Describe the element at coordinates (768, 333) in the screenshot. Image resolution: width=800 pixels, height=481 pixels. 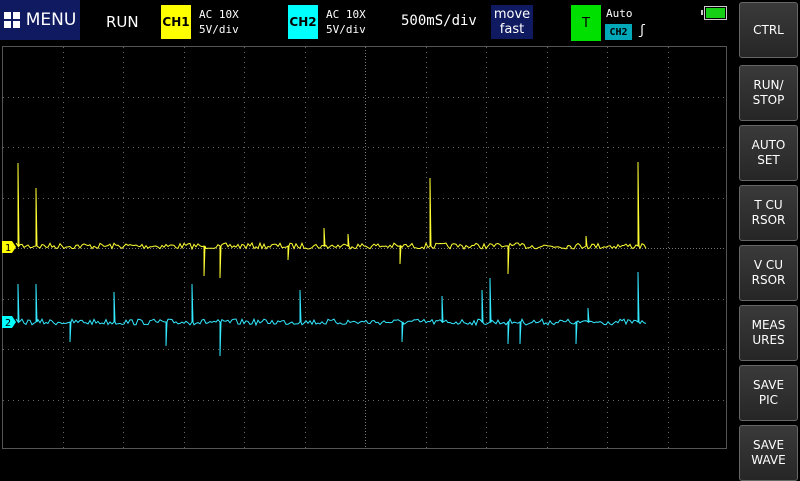
I see `measures-button: MEAS URES` at that location.